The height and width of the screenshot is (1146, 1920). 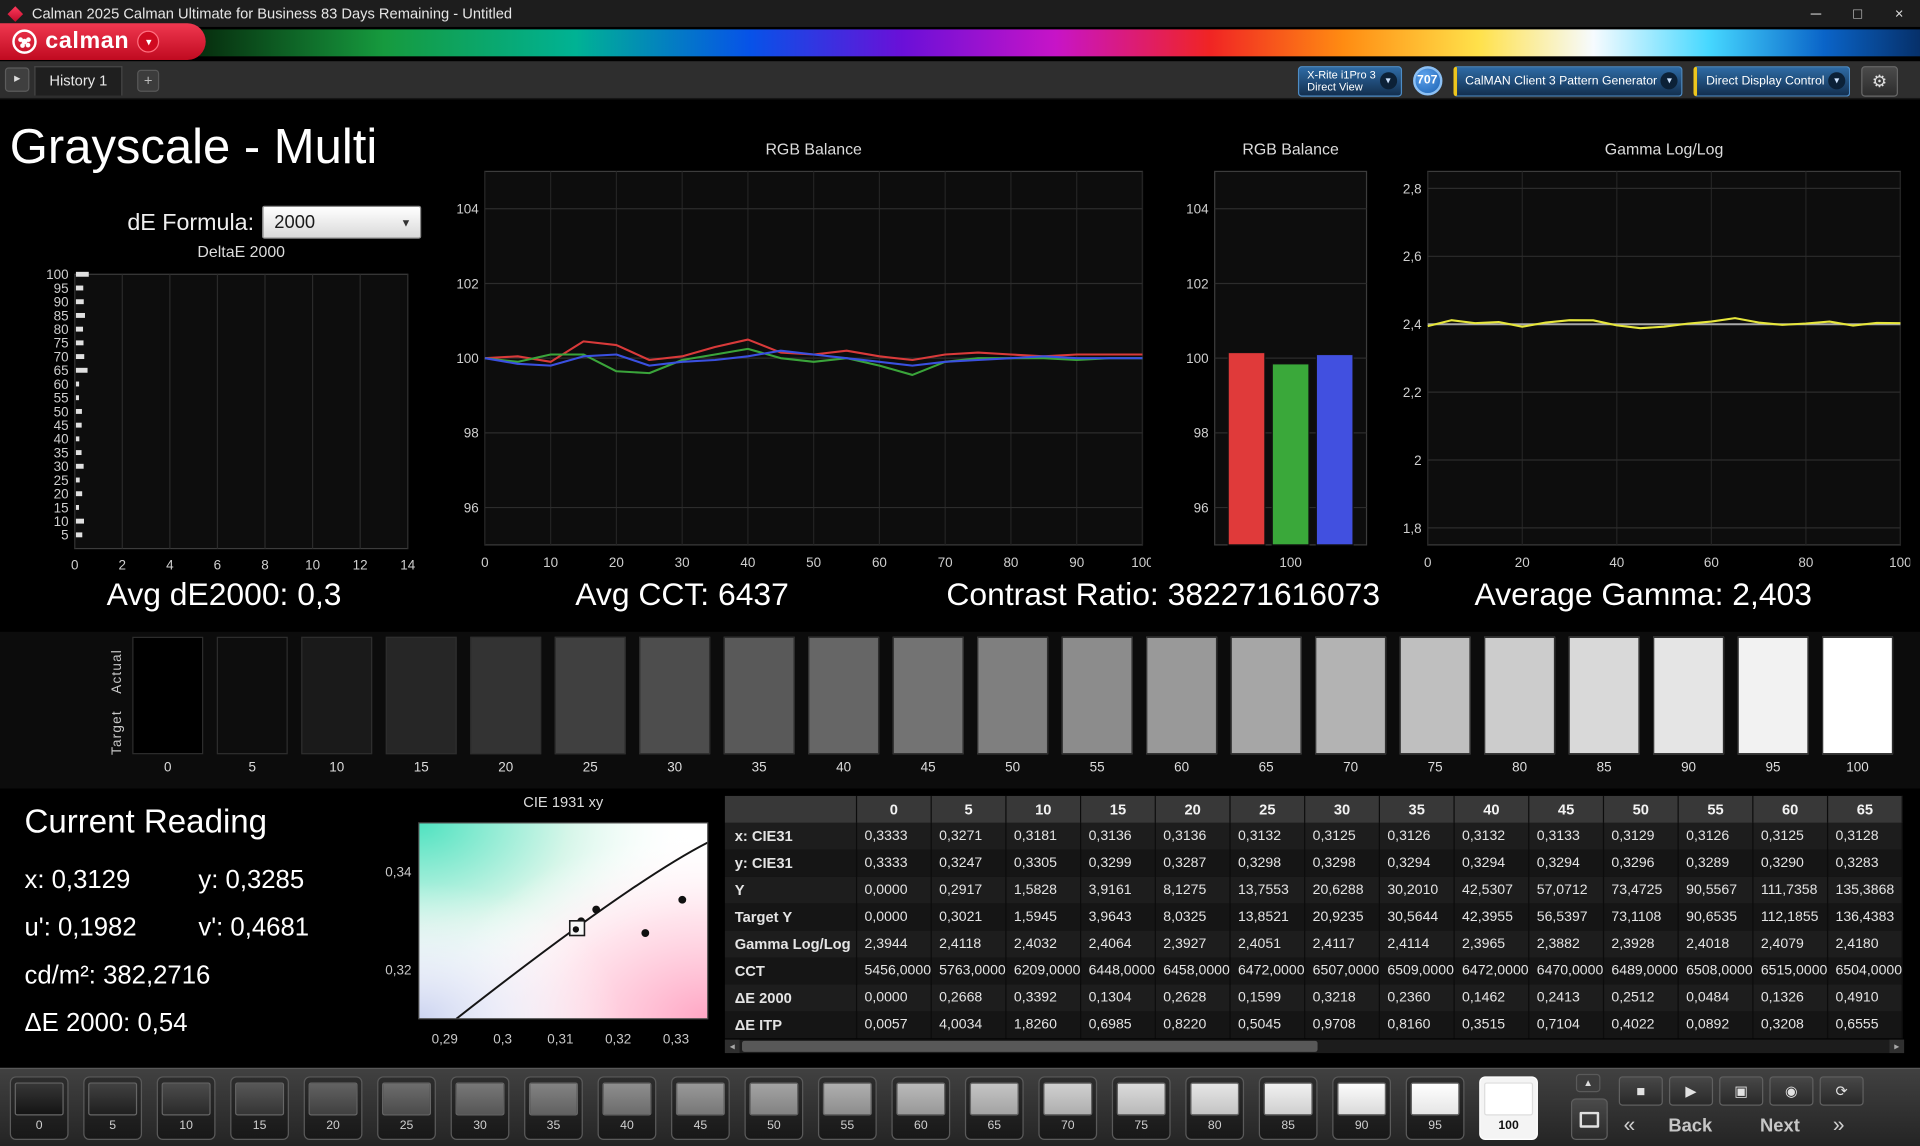 I want to click on table-cell: 112,1855, so click(x=1791, y=917).